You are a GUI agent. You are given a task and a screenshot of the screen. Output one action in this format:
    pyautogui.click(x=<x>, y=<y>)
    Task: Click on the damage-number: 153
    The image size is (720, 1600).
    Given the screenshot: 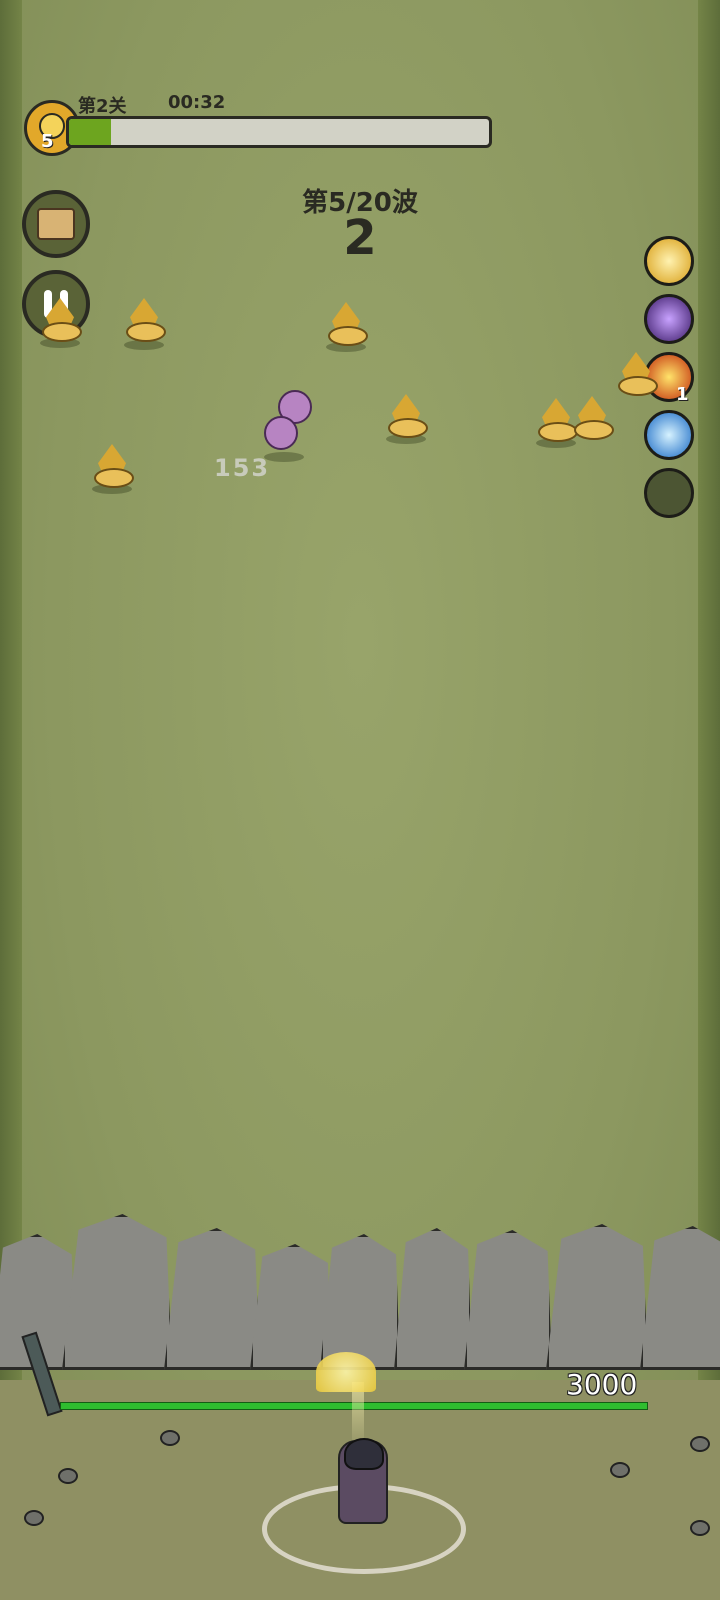 What is the action you would take?
    pyautogui.click(x=242, y=468)
    